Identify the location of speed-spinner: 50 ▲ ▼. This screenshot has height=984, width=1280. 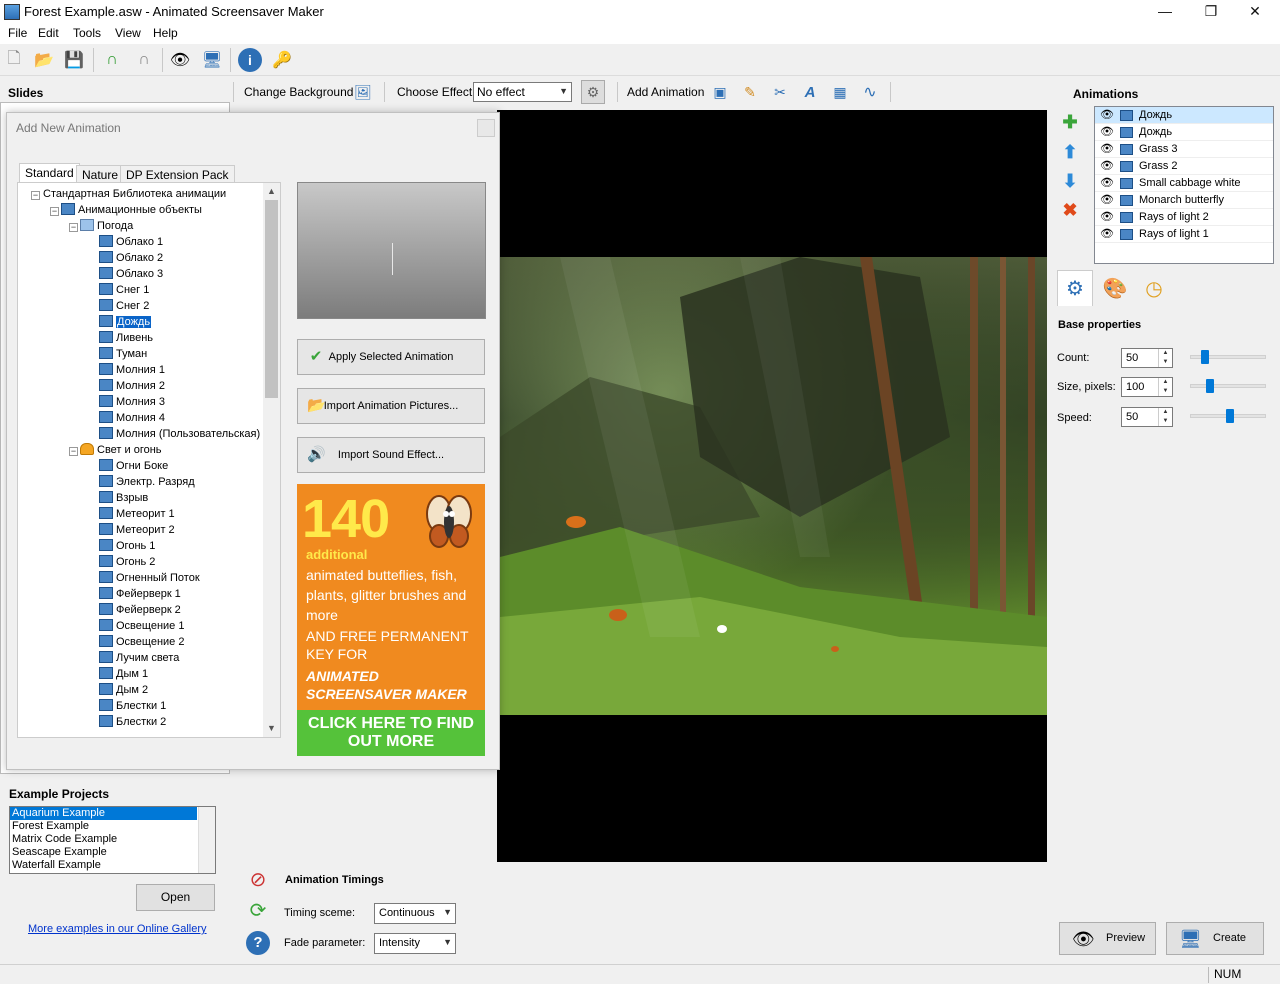
(1147, 417).